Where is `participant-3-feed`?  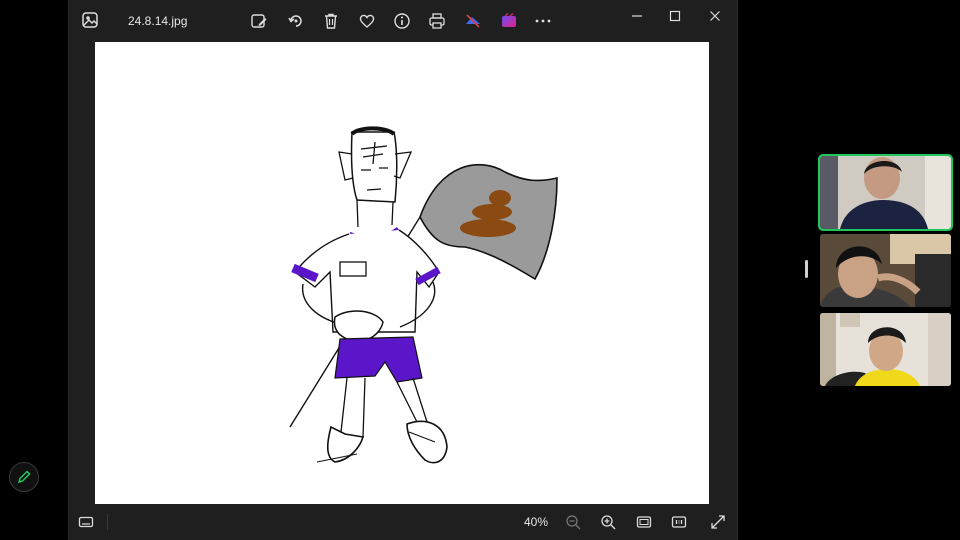 participant-3-feed is located at coordinates (885, 349).